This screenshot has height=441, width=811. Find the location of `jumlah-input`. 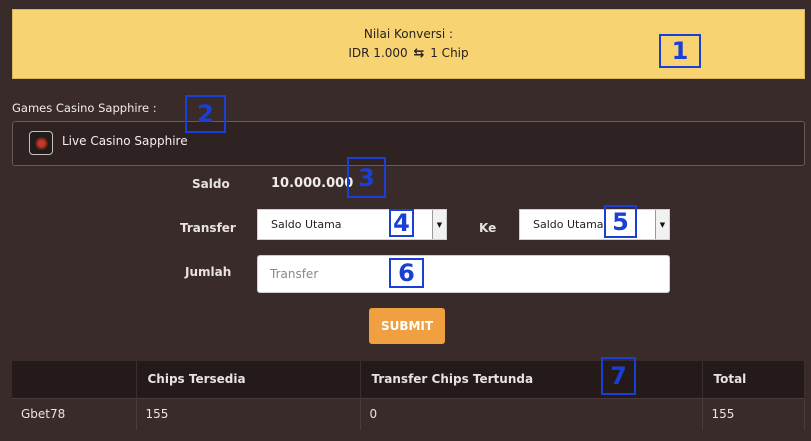

jumlah-input is located at coordinates (463, 274).